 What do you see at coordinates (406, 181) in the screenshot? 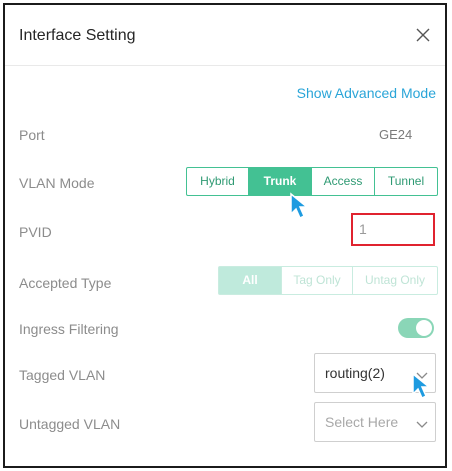
I see `vlan-mode-tunnel: Tunnel` at bounding box center [406, 181].